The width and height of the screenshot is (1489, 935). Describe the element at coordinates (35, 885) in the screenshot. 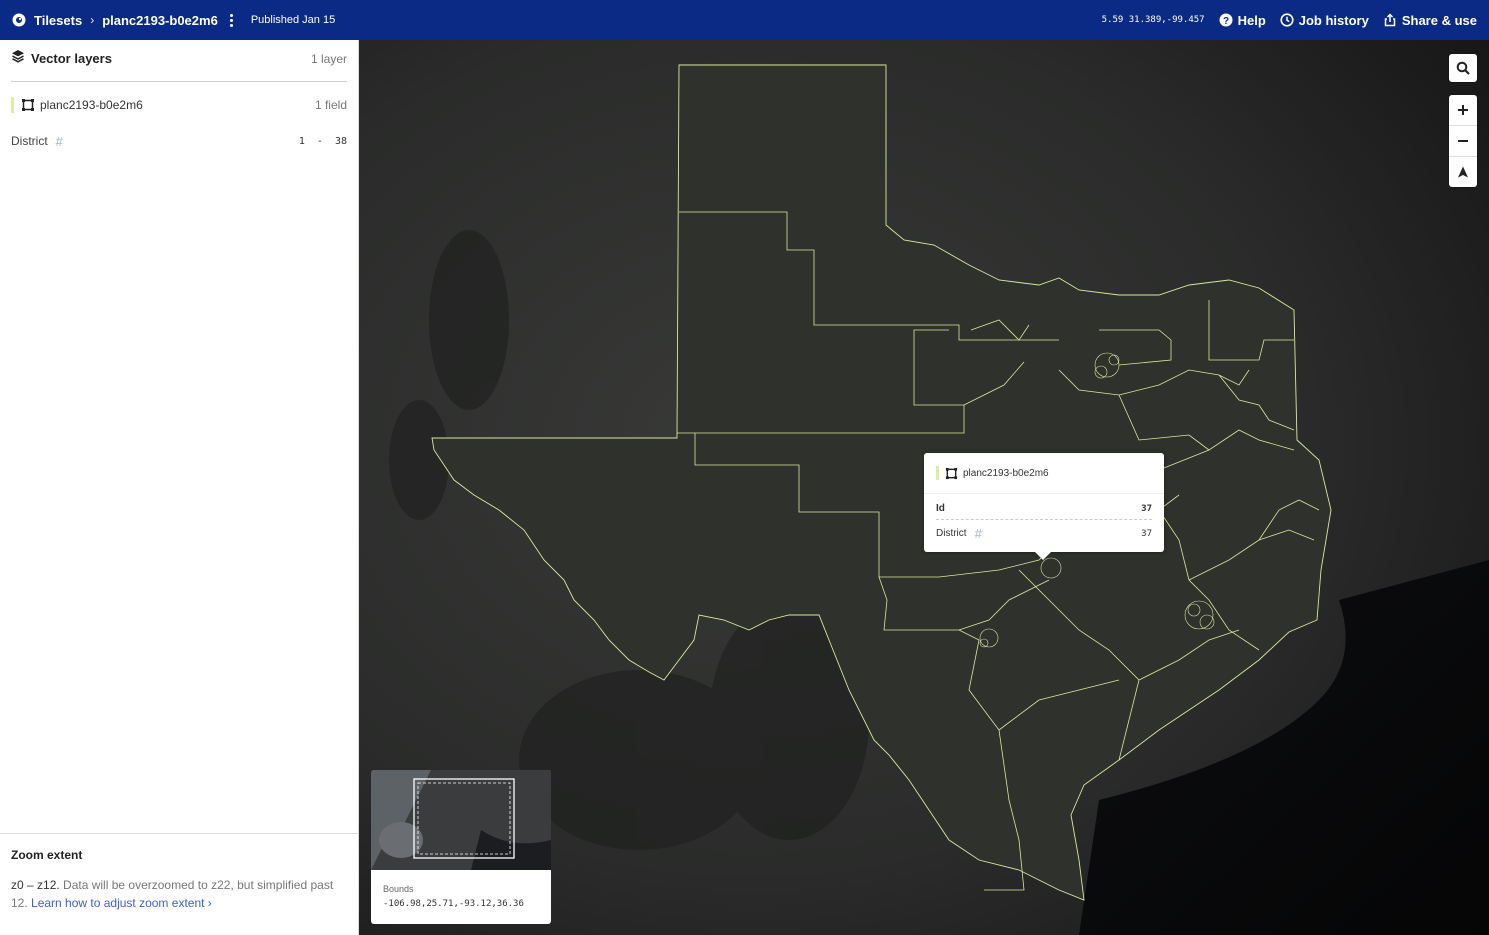

I see `zoom-range: z0 – z12.` at that location.